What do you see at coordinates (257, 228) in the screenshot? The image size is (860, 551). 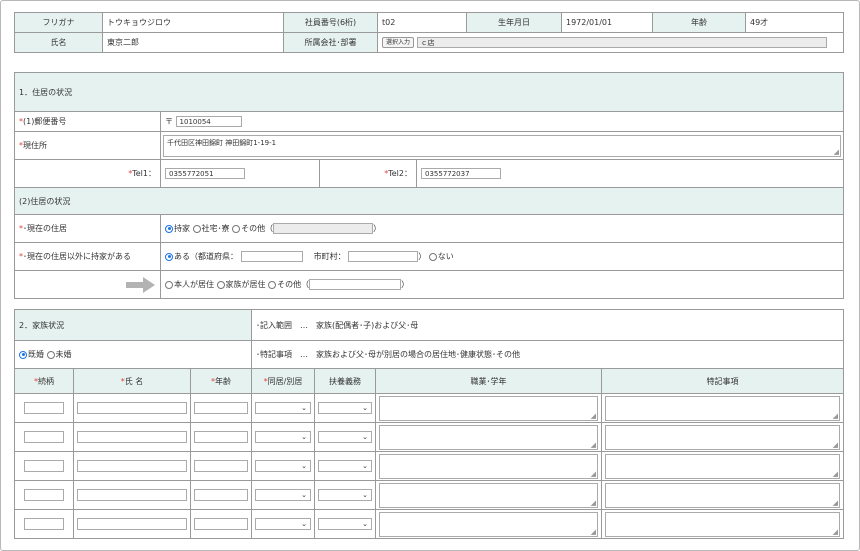 I see `other-home-label: その他（` at bounding box center [257, 228].